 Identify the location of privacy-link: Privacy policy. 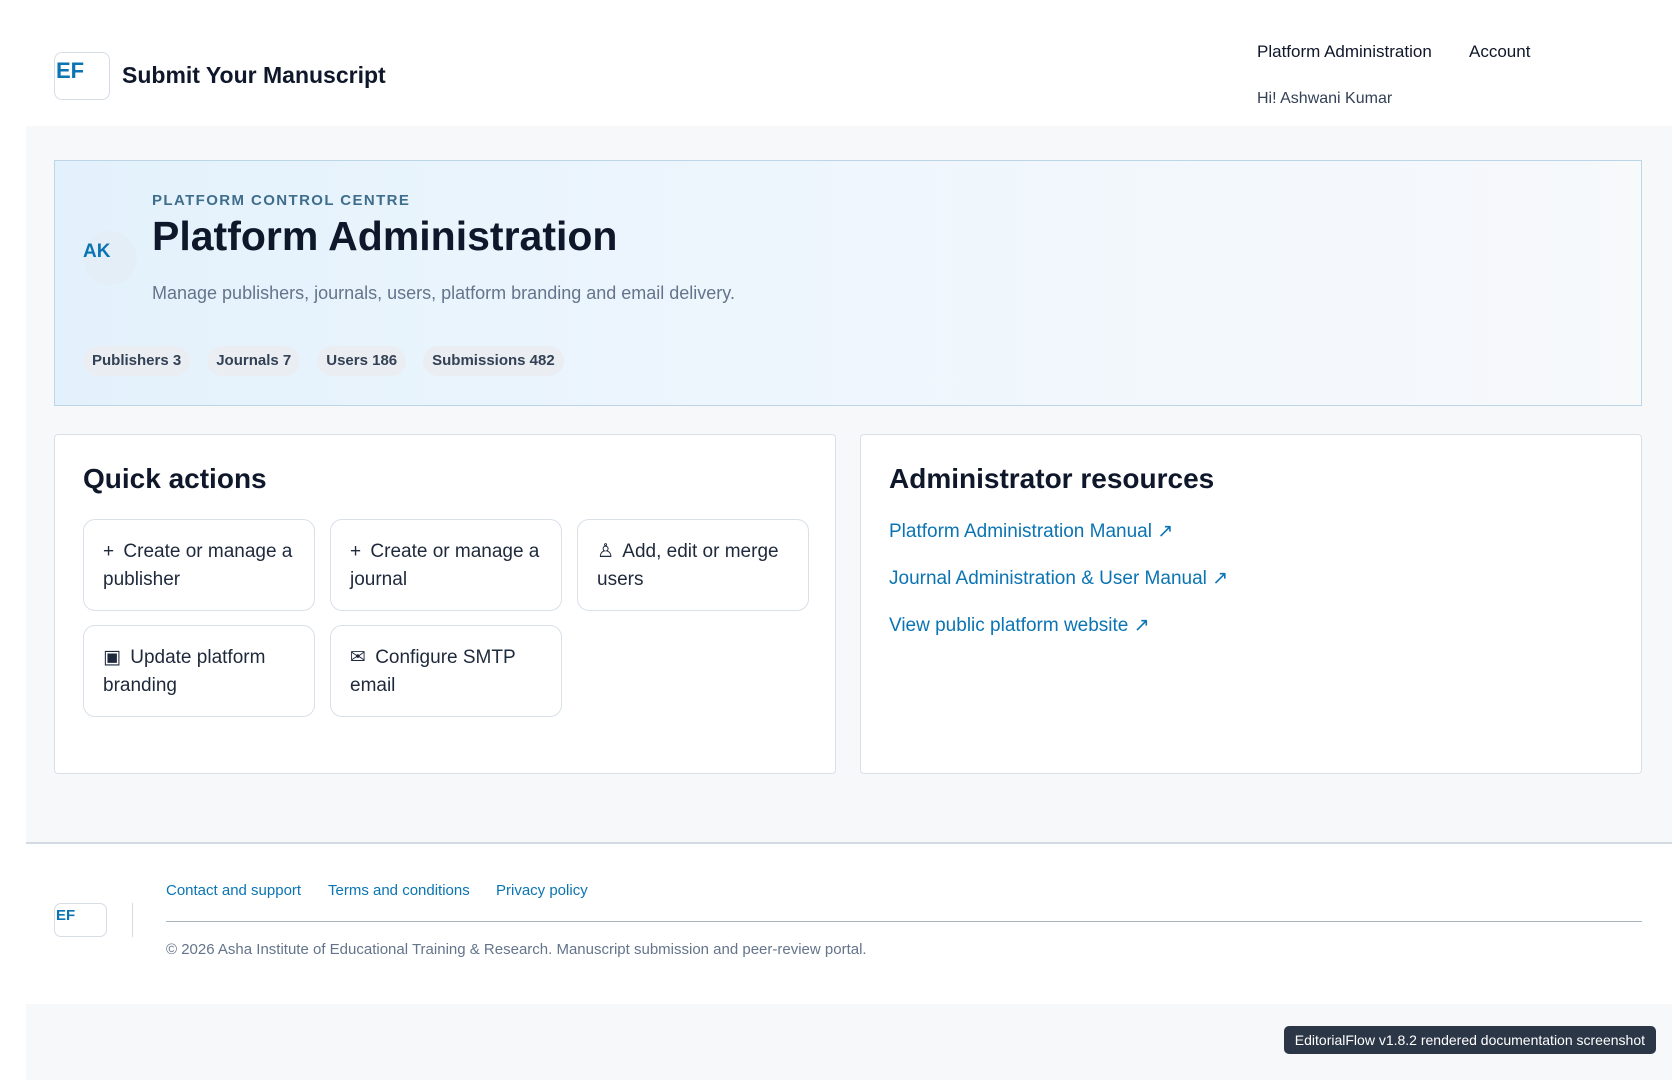
(542, 890).